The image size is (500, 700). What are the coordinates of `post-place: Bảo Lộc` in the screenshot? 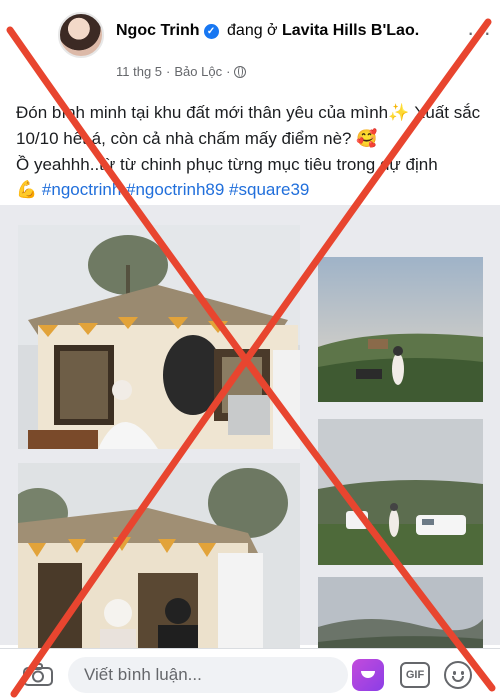 It's located at (198, 71).